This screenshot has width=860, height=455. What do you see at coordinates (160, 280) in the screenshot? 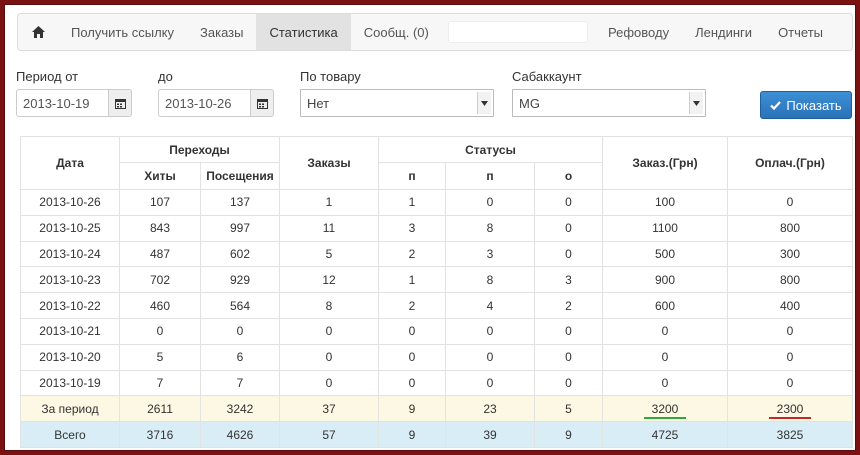
I see `cell-hits: 702` at bounding box center [160, 280].